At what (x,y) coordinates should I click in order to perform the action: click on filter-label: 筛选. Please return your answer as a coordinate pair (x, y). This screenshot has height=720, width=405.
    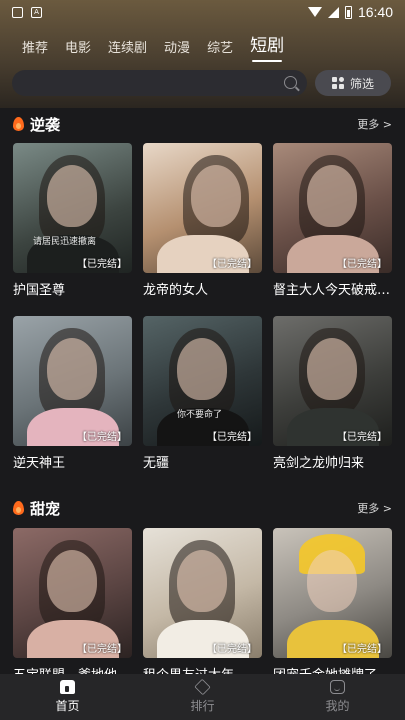
    Looking at the image, I should click on (361, 83).